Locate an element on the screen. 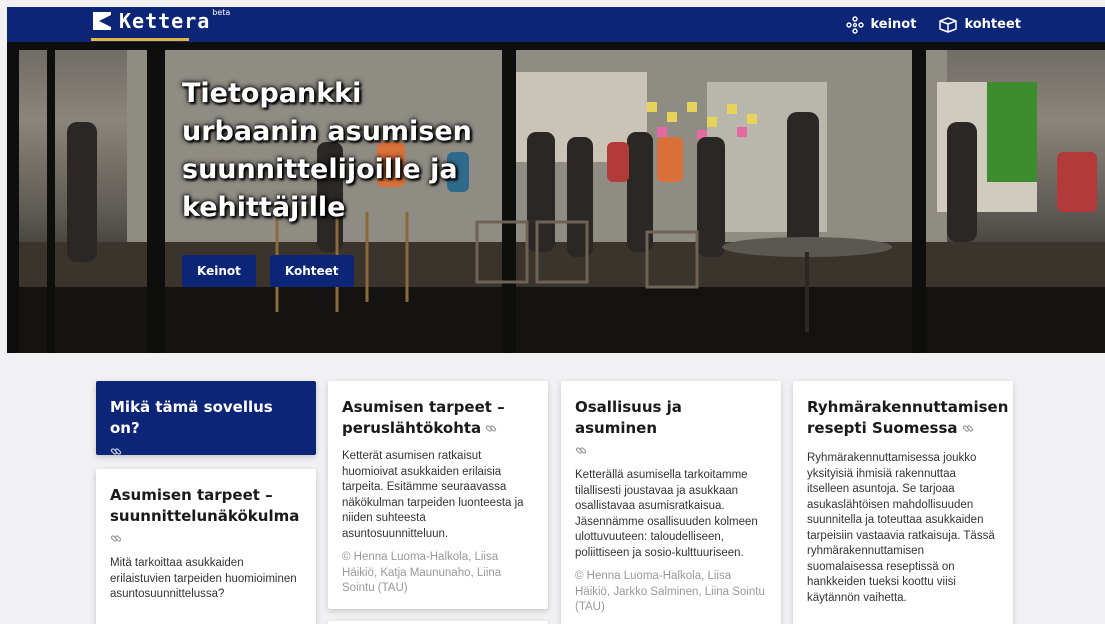  card-needs-planning-title: Asumisen tarpeet – suunnittelunäkökulma is located at coordinates (205, 505).